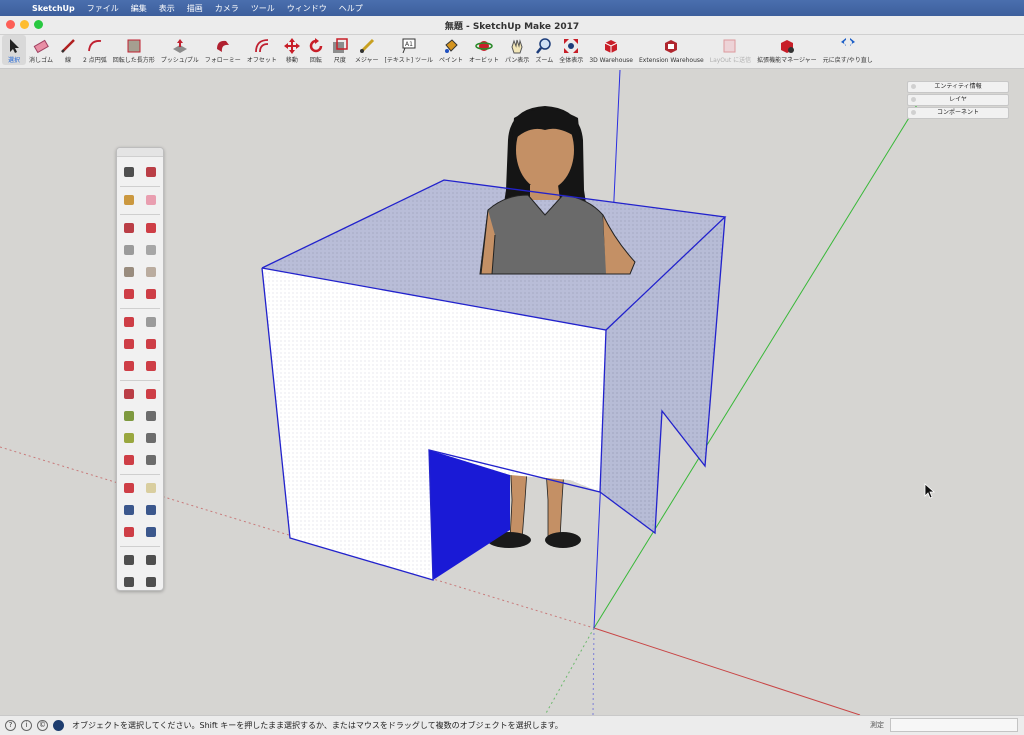 The width and height of the screenshot is (1024, 735). I want to click on palette-move-button, so click(129, 344).